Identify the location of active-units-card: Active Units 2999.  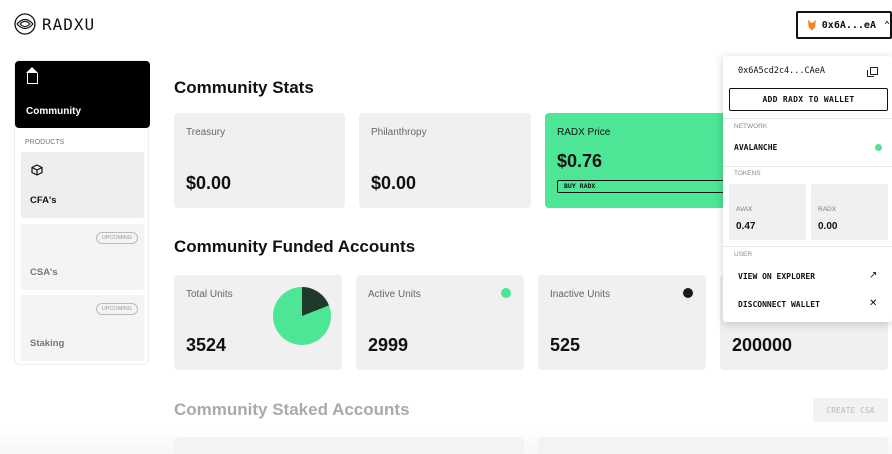
(440, 322).